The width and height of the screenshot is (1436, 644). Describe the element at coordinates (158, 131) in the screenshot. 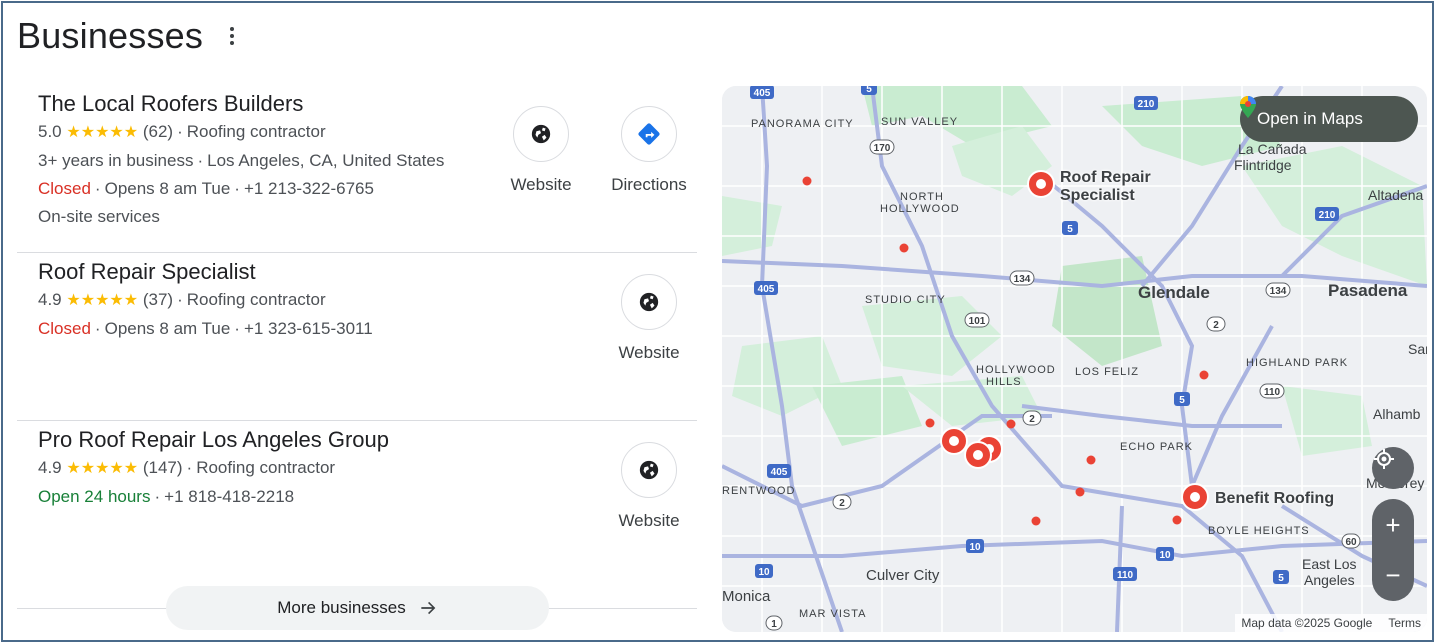

I see `review-count: (62)` at that location.